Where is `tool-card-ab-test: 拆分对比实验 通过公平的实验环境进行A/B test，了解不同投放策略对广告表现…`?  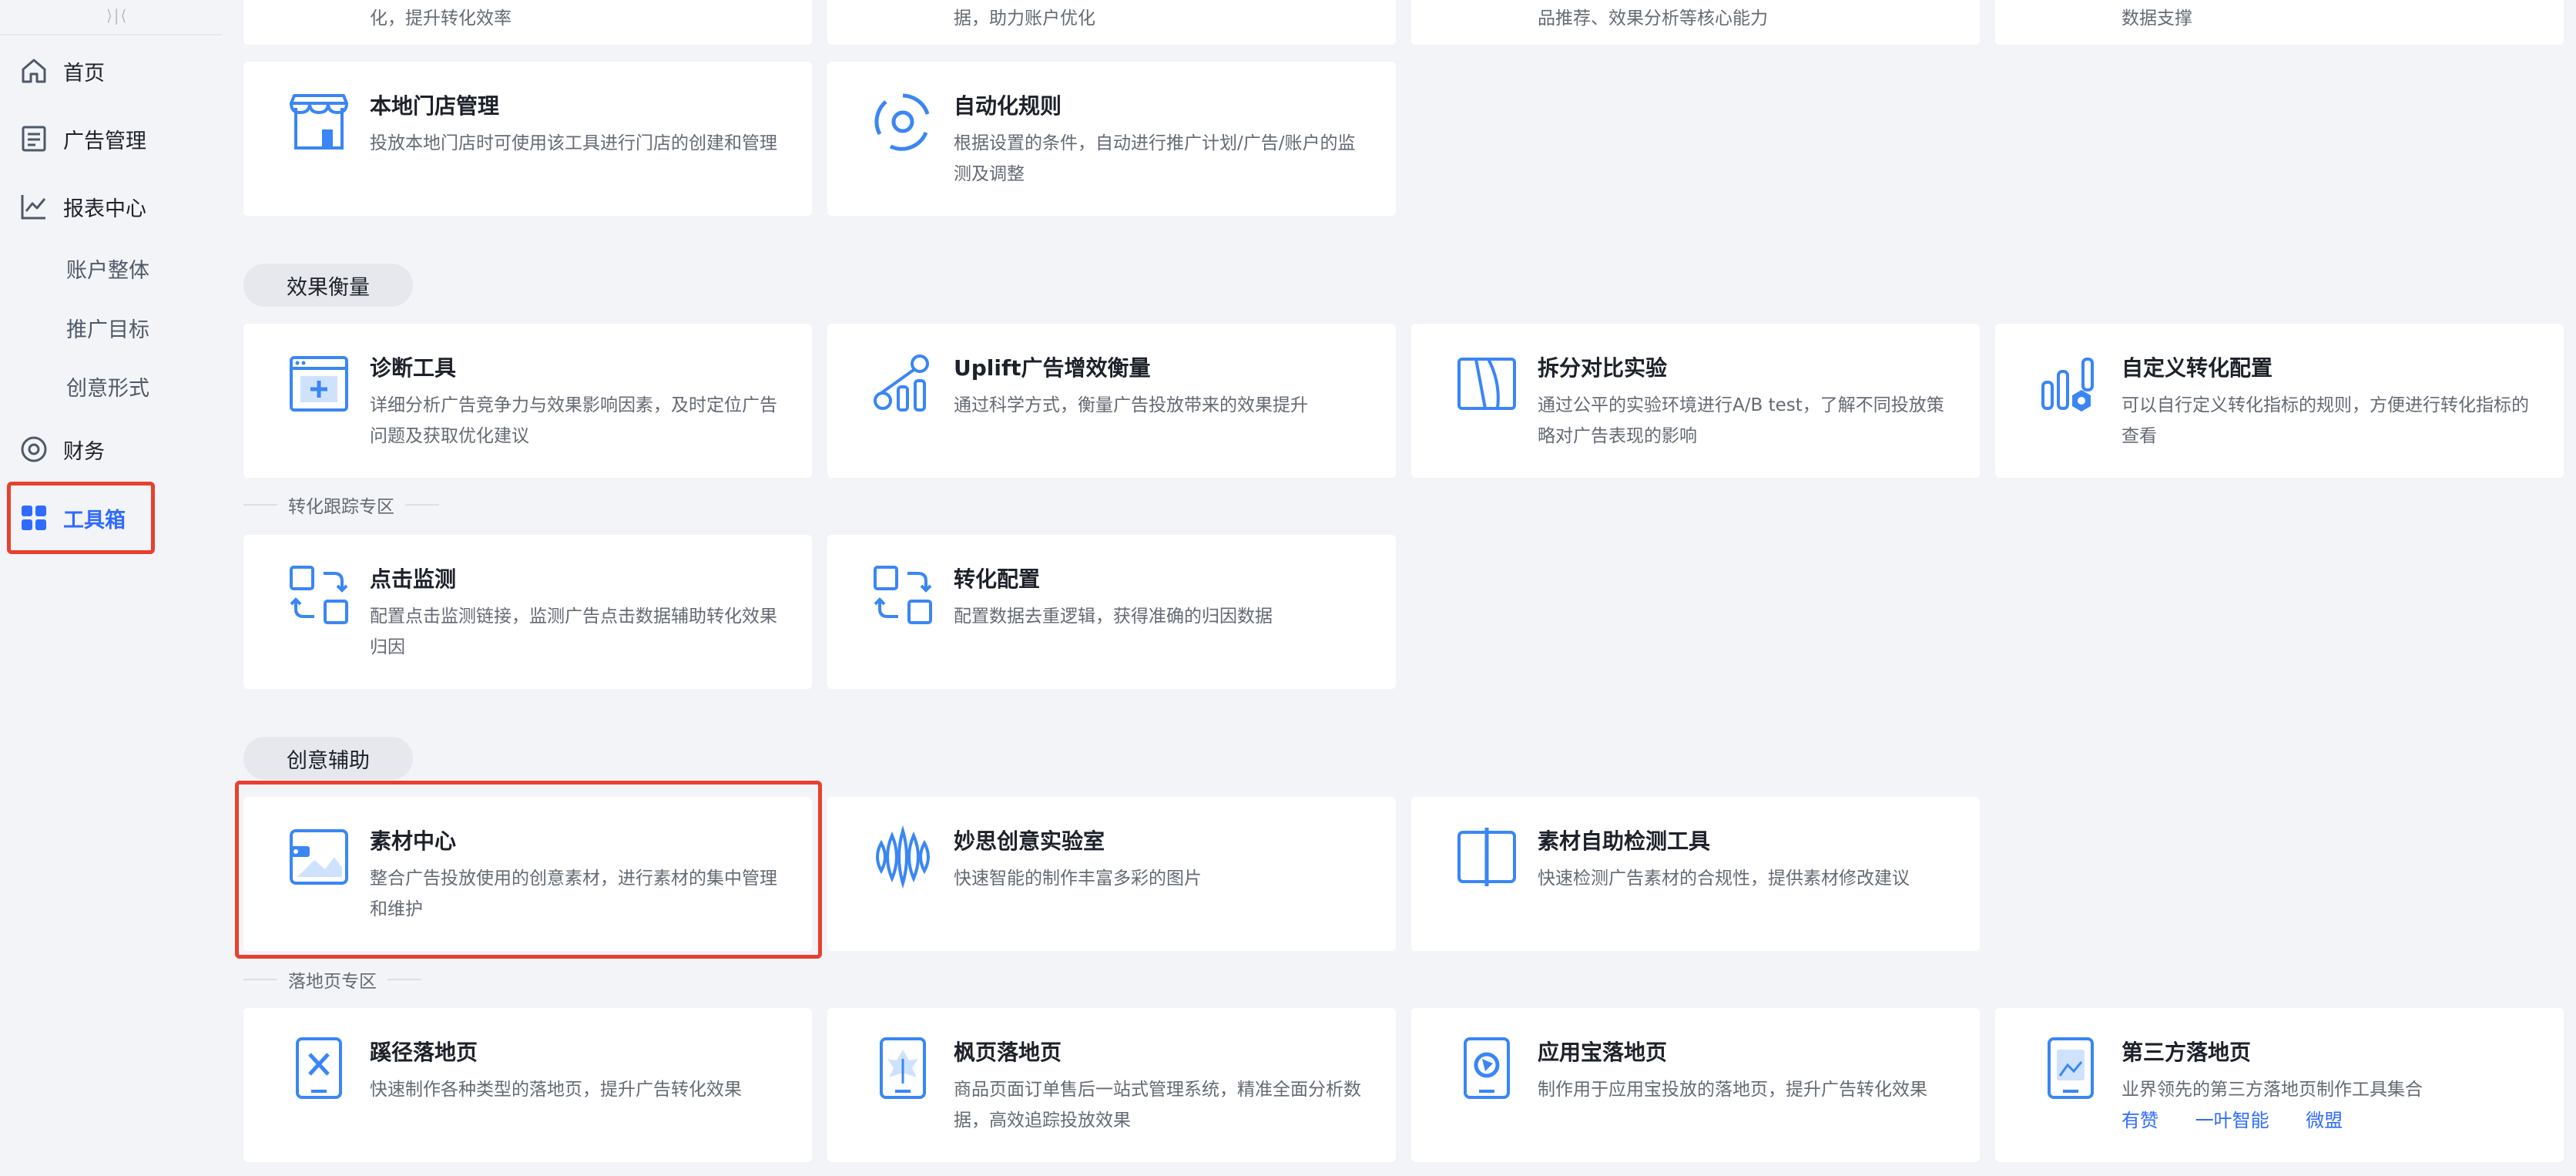
tool-card-ab-test: 拆分对比实验 通过公平的实验环境进行A/B test，了解不同投放策略对广告表现… is located at coordinates (1695, 401).